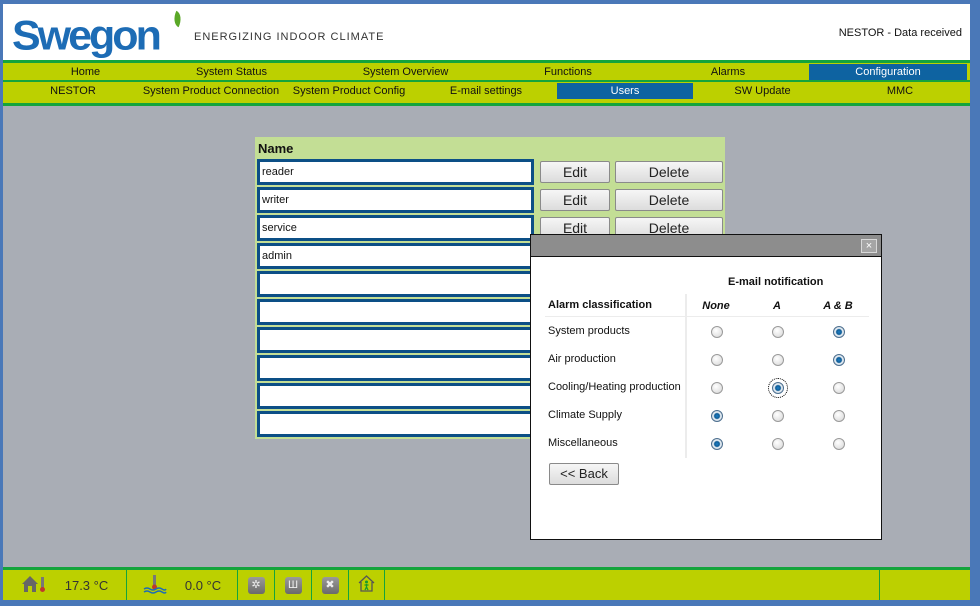 Image resolution: width=980 pixels, height=606 pixels. I want to click on email-notification-heading: E-mail notification, so click(776, 282).